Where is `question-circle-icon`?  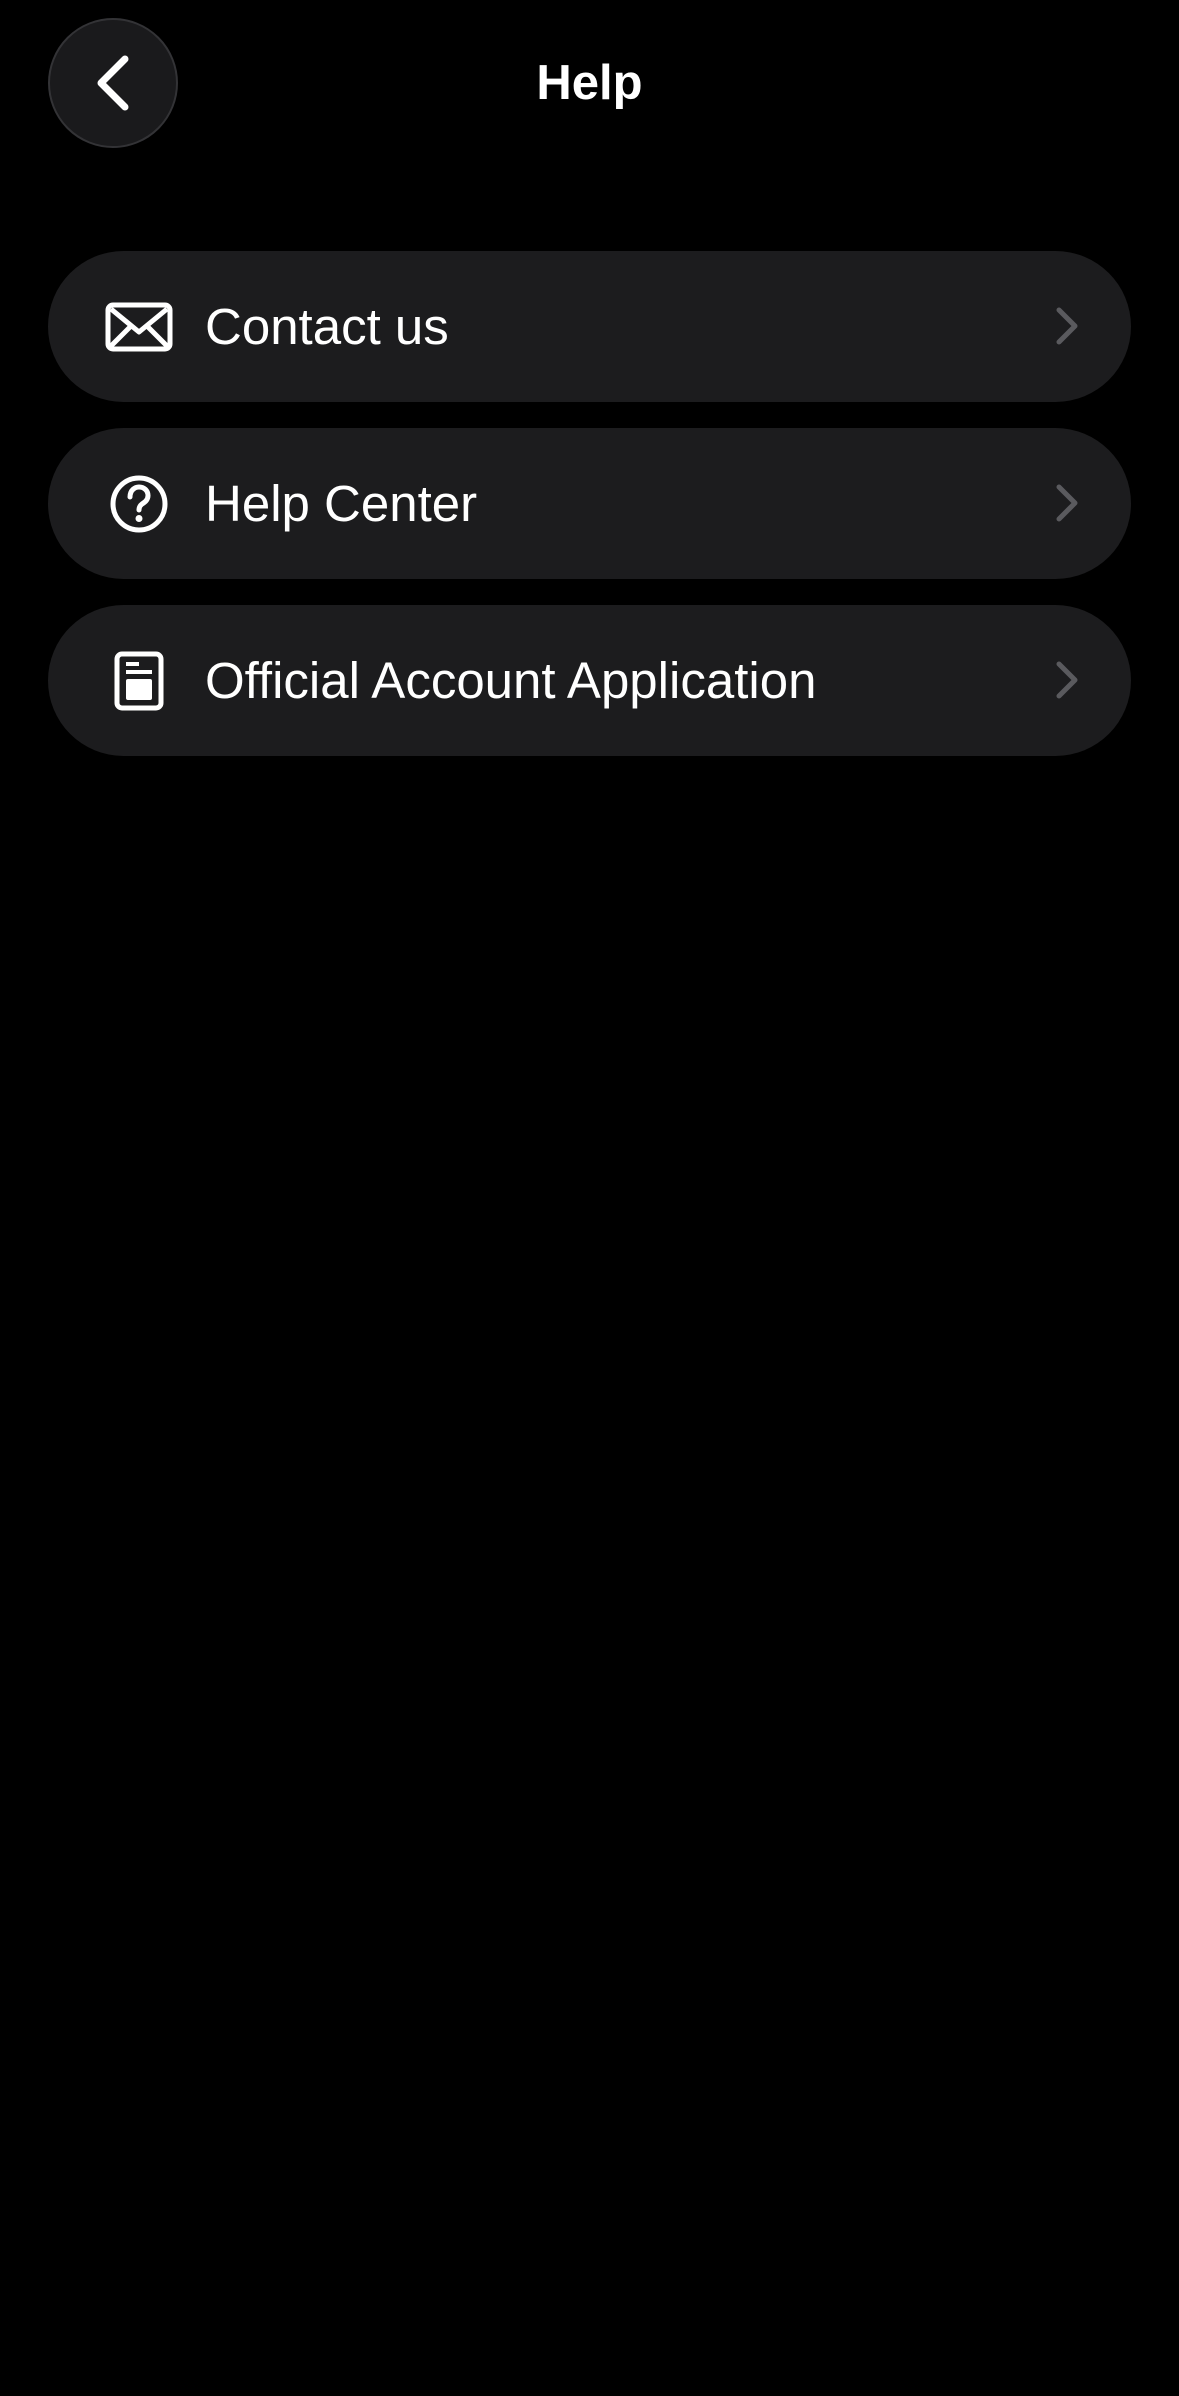
question-circle-icon is located at coordinates (139, 504).